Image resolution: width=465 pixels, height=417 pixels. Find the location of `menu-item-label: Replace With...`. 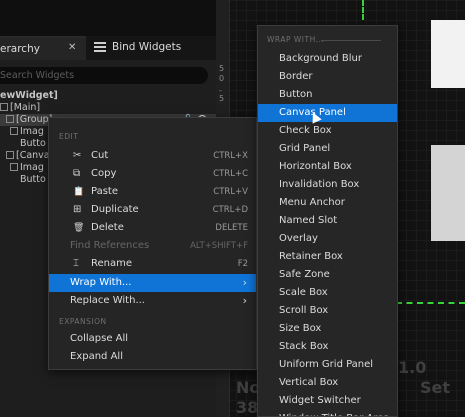

menu-item-label: Replace With... is located at coordinates (107, 300).